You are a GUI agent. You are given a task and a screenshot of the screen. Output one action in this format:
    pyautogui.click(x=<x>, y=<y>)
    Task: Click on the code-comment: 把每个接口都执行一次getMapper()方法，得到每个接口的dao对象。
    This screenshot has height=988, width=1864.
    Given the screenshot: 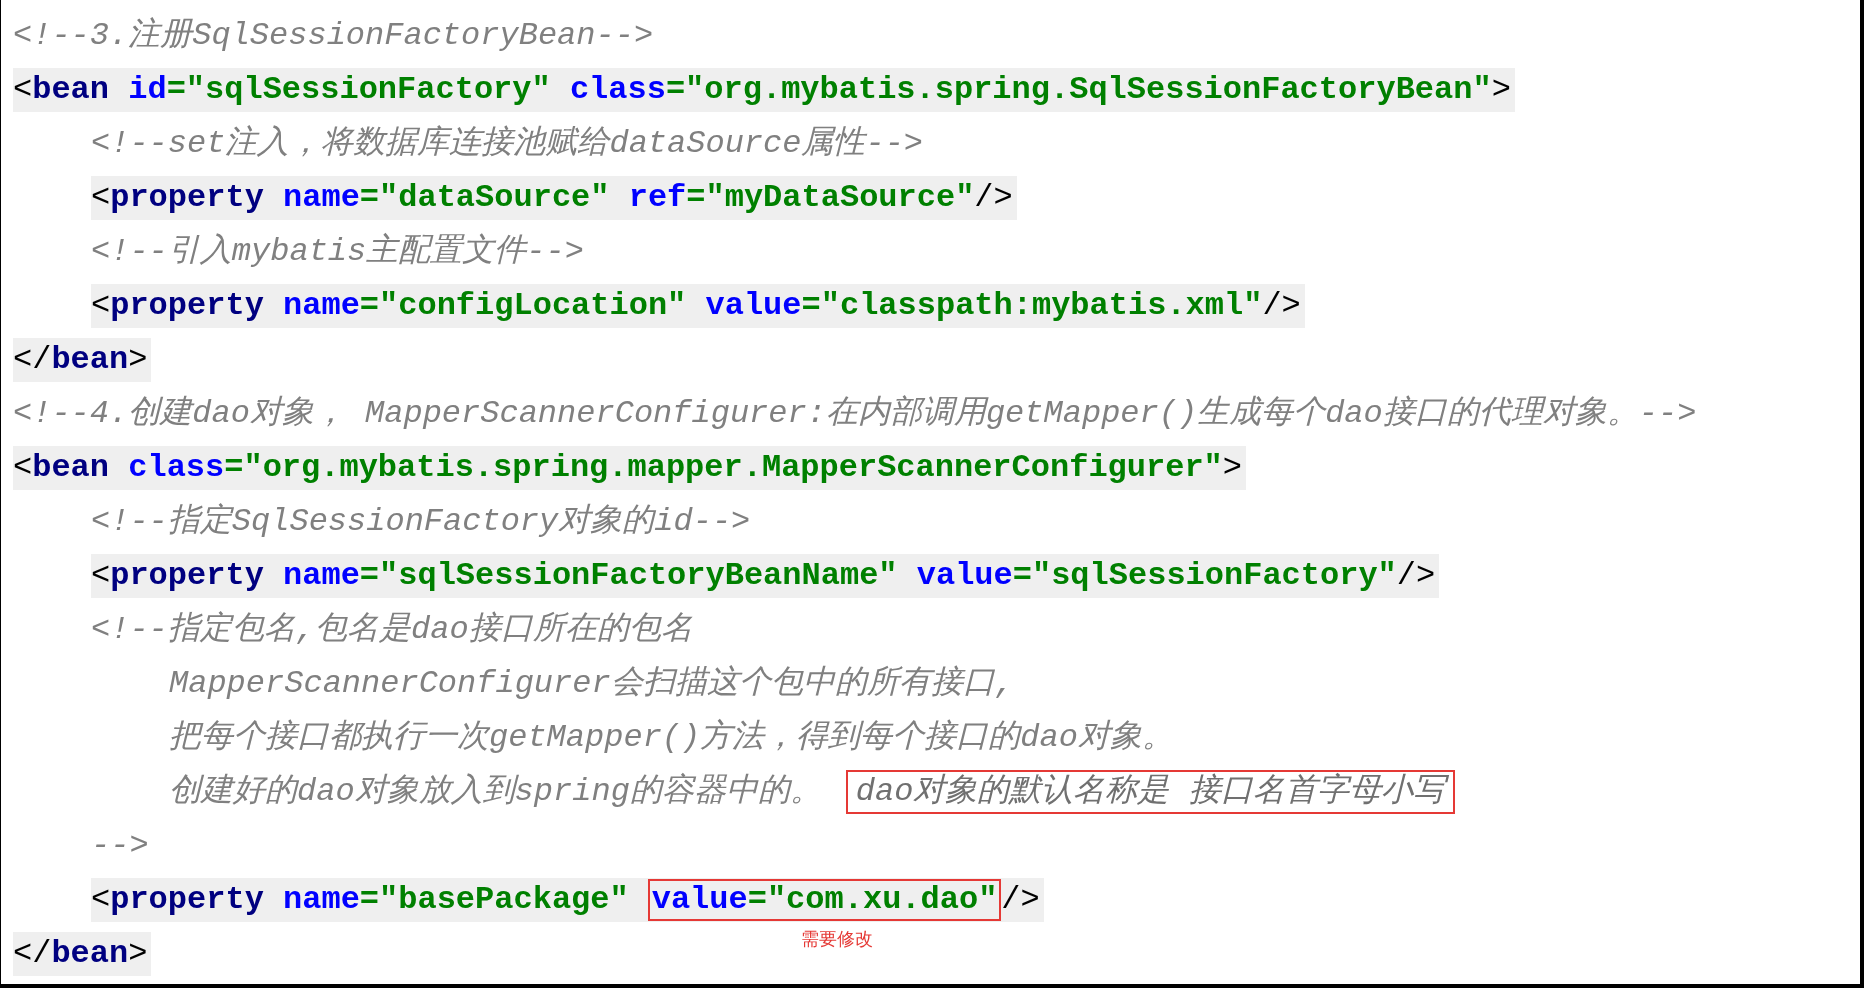 What is the action you would take?
    pyautogui.click(x=671, y=738)
    